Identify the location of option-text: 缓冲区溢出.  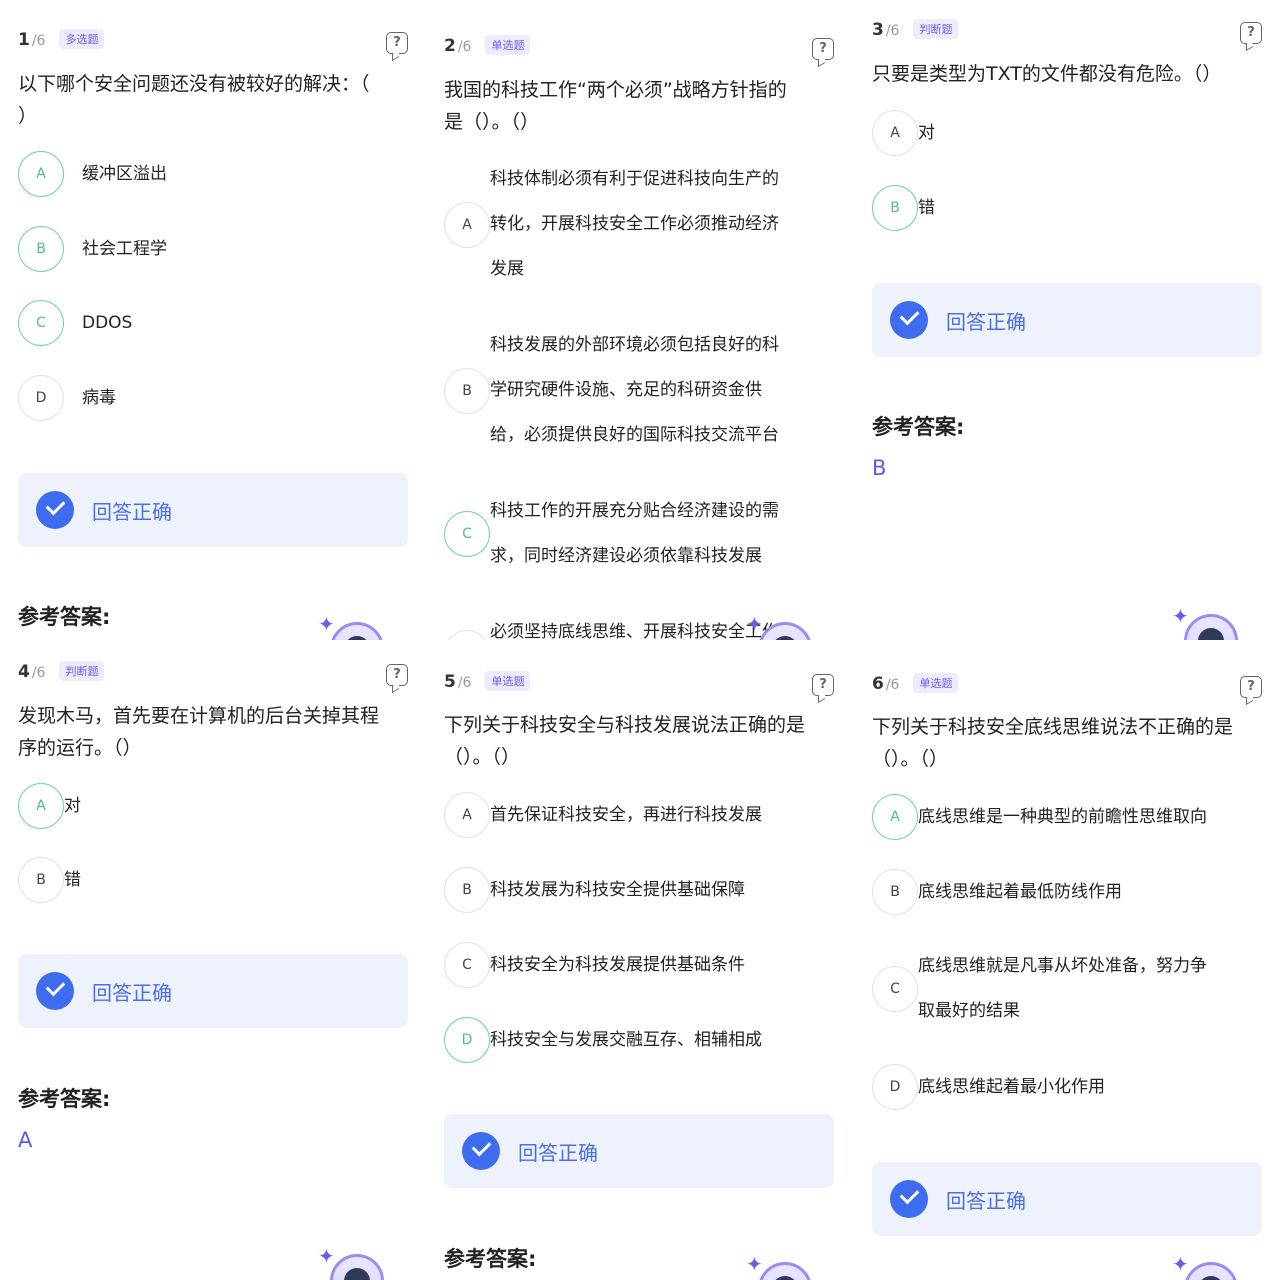
(124, 173).